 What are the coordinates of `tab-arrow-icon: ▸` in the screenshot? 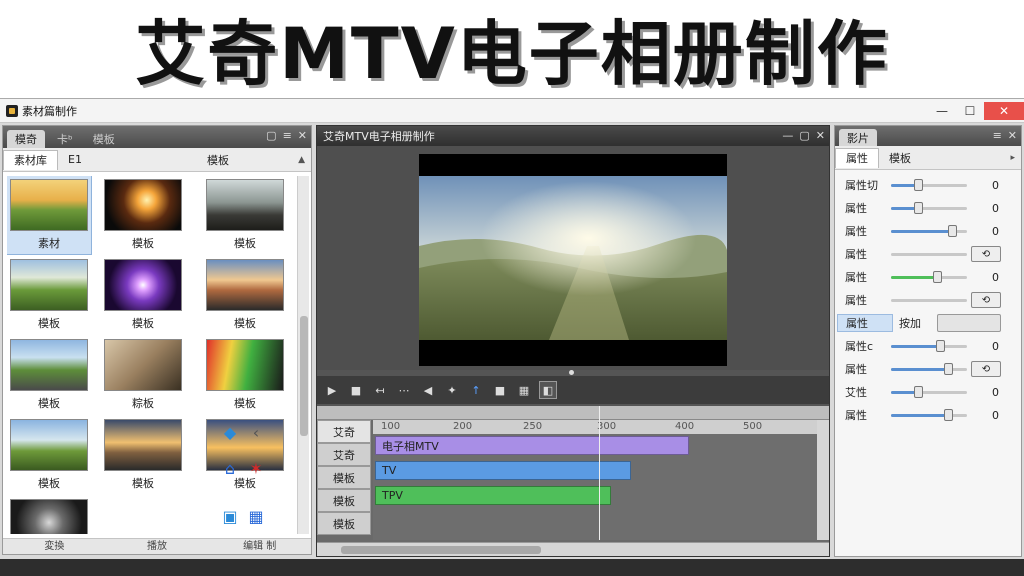 It's located at (1012, 158).